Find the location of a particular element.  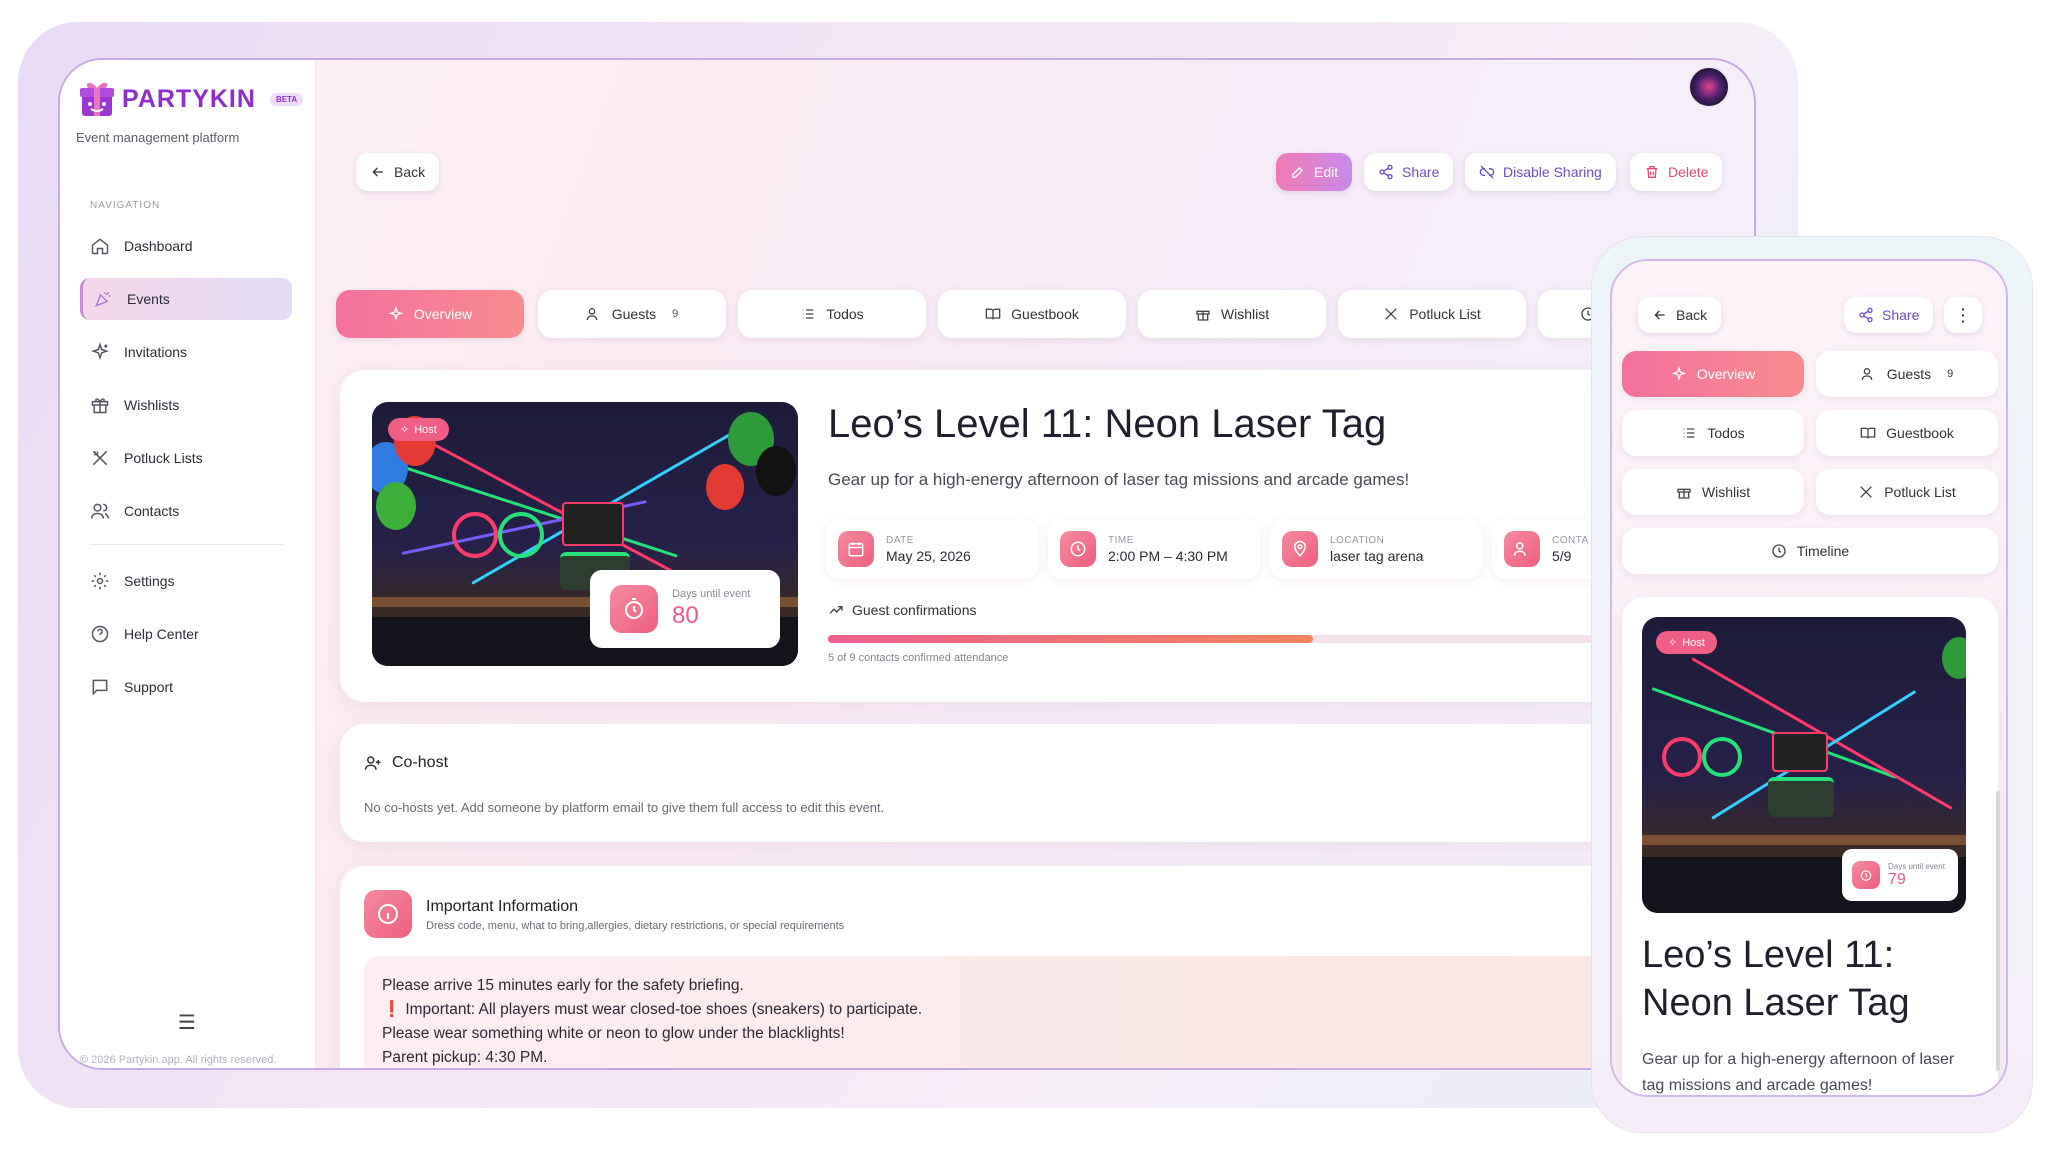

mobile-back-button: Back is located at coordinates (1680, 315).